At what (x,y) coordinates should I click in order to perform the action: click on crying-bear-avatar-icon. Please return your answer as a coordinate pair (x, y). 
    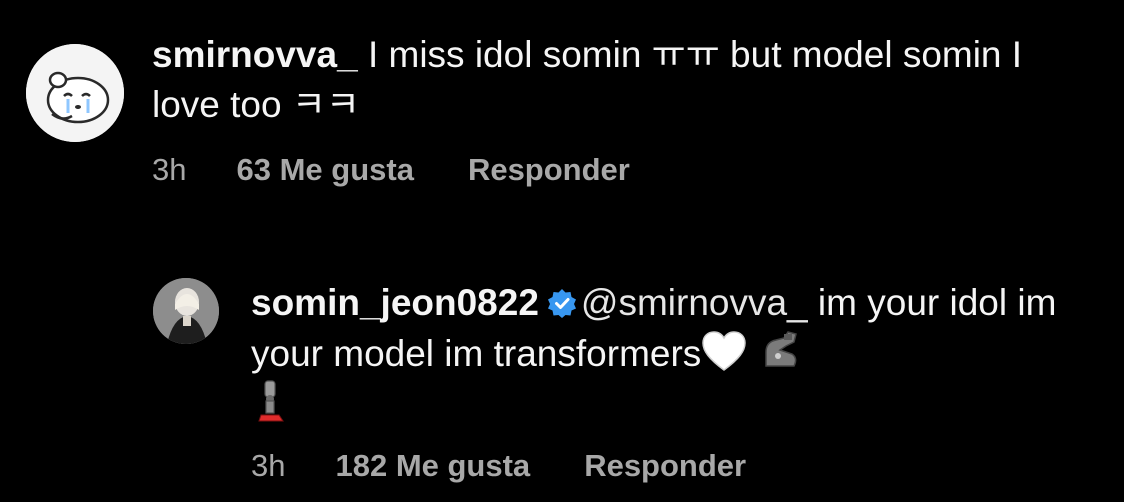
    Looking at the image, I should click on (75, 93).